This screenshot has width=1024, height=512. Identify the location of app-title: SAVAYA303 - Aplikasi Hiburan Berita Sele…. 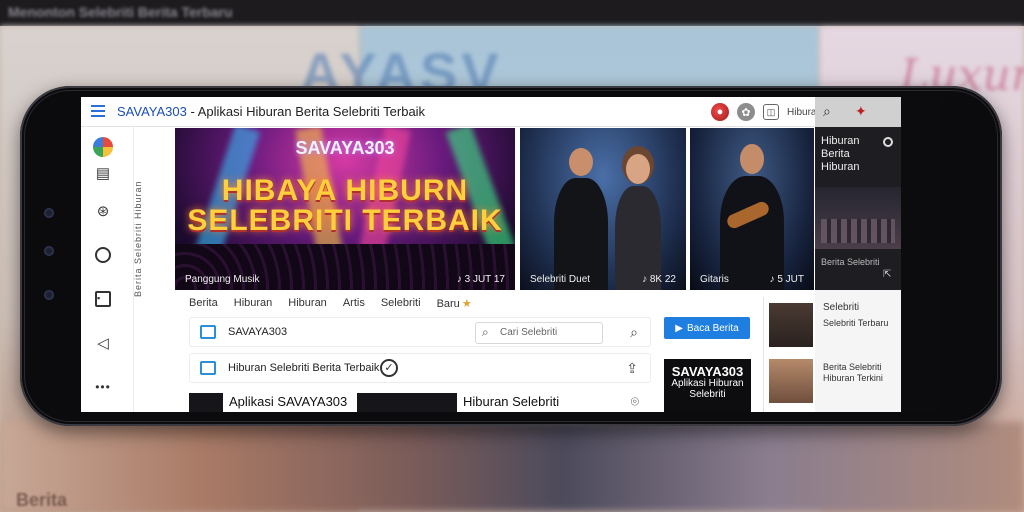
(271, 111).